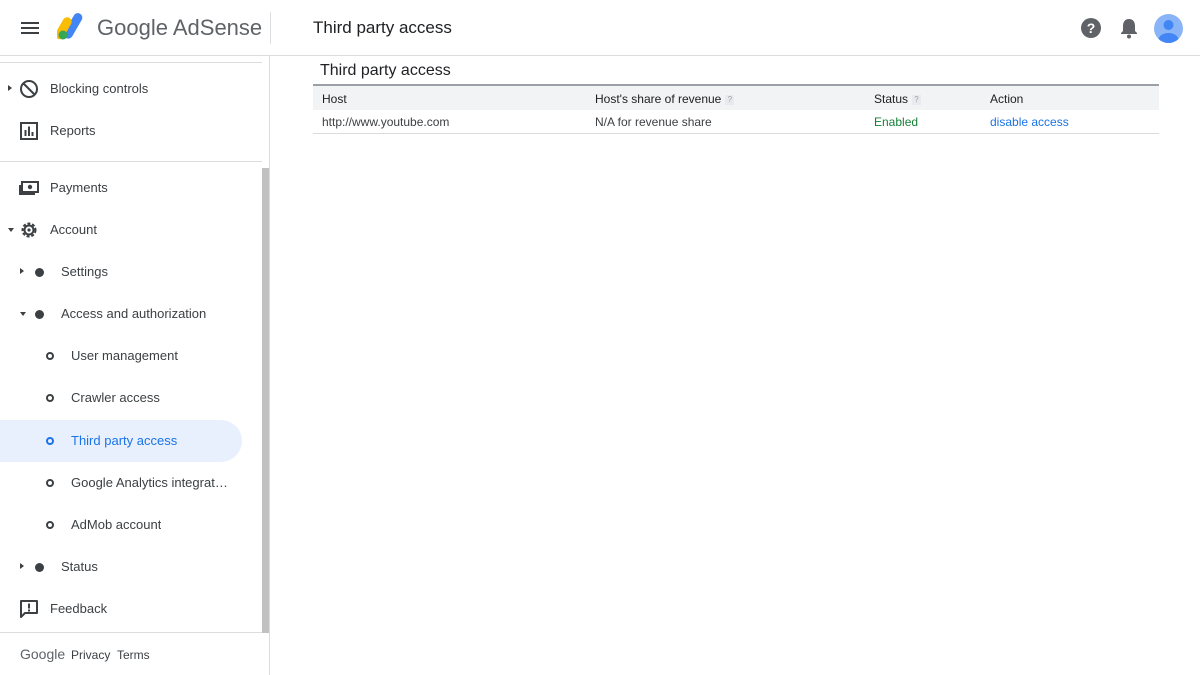 Image resolution: width=1200 pixels, height=675 pixels. Describe the element at coordinates (891, 99) in the screenshot. I see `column-header-status-label: Status` at that location.